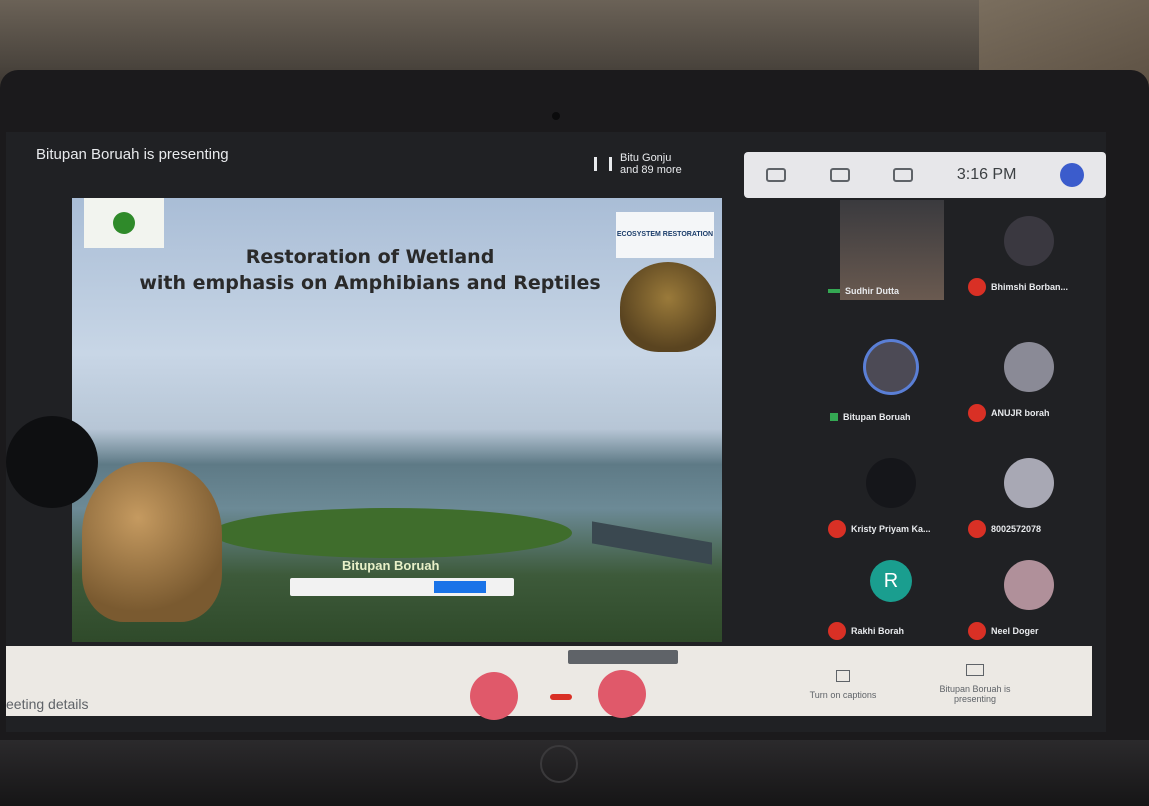 This screenshot has width=1149, height=806. What do you see at coordinates (623, 657) in the screenshot?
I see `tooltip` at bounding box center [623, 657].